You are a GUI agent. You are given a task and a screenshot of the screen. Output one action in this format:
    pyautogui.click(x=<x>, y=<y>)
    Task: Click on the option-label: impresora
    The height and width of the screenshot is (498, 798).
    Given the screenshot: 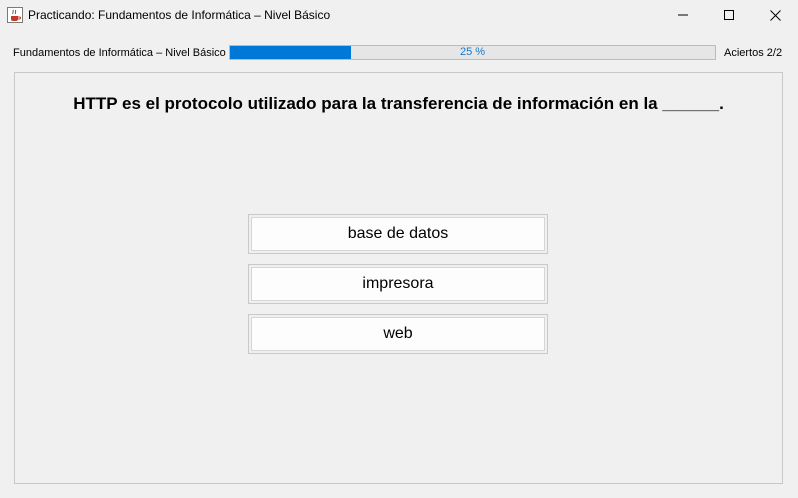 What is the action you would take?
    pyautogui.click(x=398, y=284)
    